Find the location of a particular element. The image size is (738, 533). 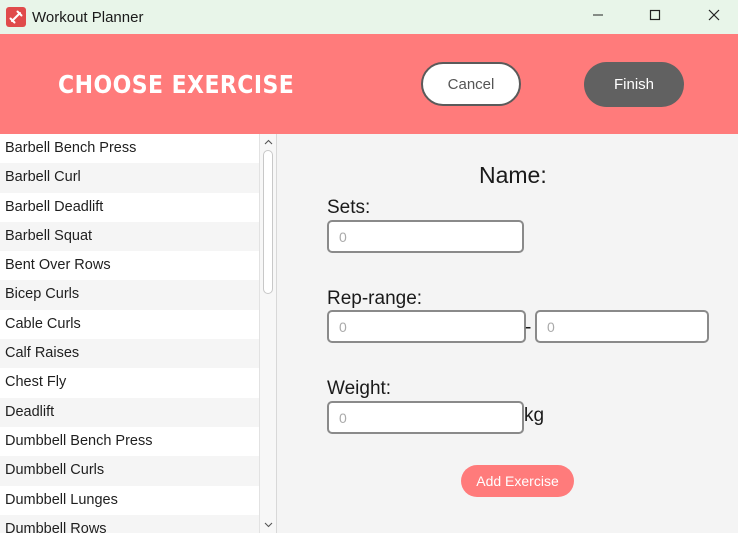

list-item: Deadlift is located at coordinates (129, 412).